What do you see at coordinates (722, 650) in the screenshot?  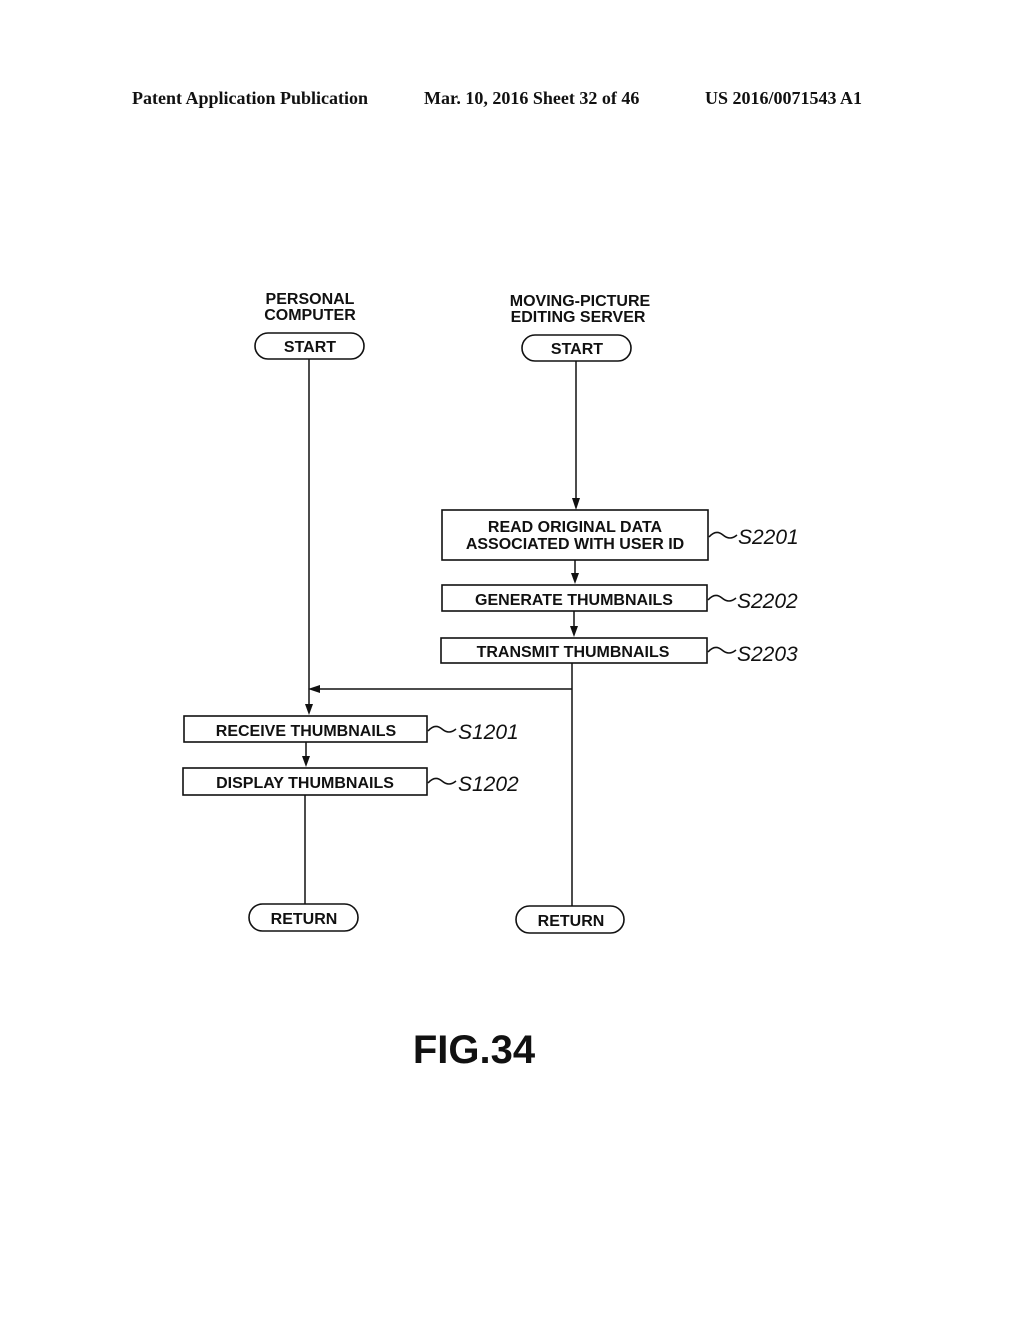 I see `leader-s2203` at bounding box center [722, 650].